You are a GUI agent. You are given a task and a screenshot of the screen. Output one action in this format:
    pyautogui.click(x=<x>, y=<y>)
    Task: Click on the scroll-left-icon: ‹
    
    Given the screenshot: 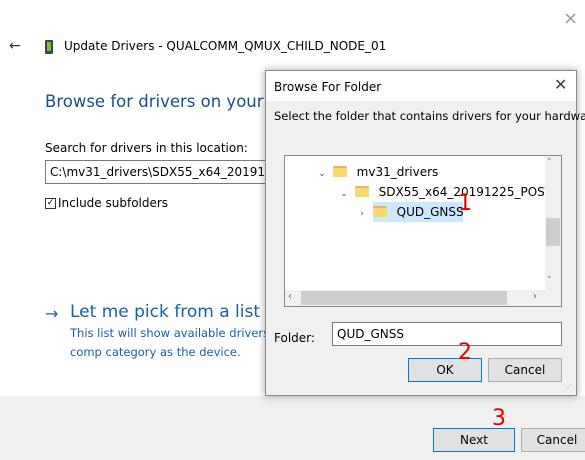 What is the action you would take?
    pyautogui.click(x=290, y=296)
    